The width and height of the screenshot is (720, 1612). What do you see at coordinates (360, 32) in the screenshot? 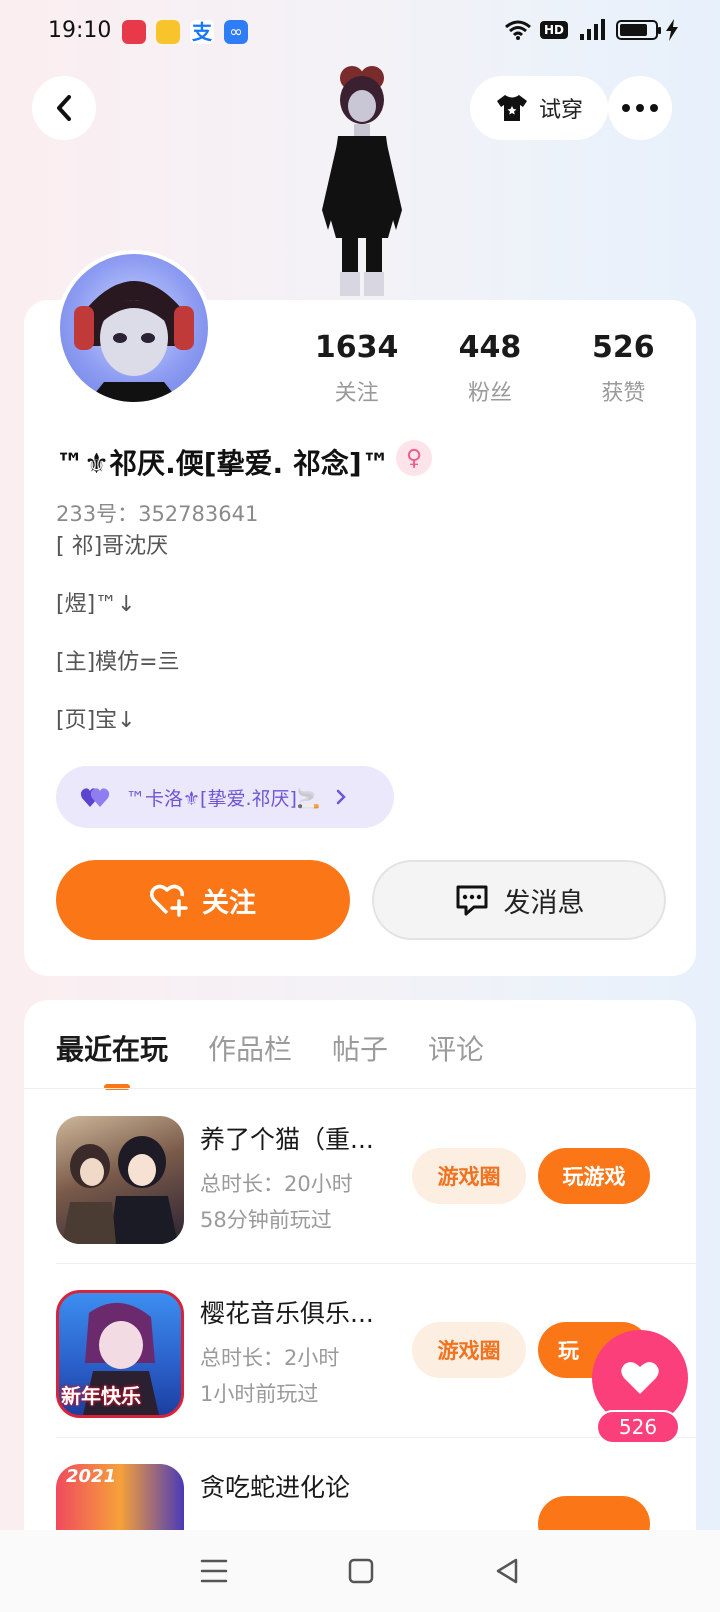
I see `status-bar: 19:10 支 ∞ HD` at bounding box center [360, 32].